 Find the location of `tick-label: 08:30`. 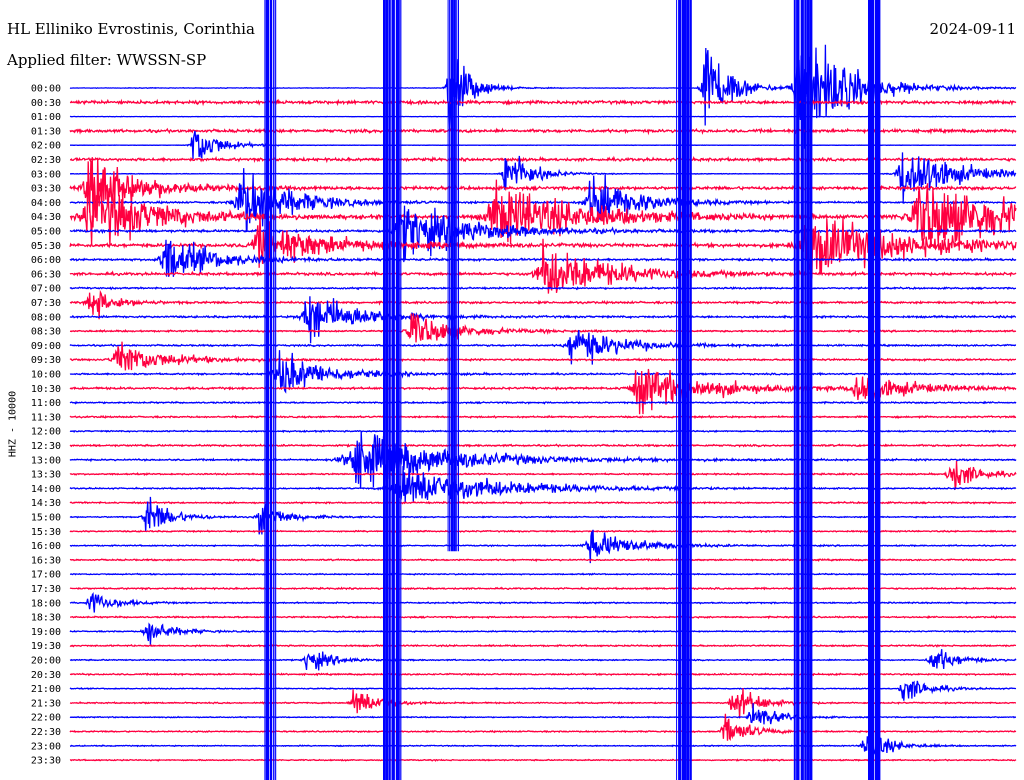

tick-label: 08:30 is located at coordinates (46, 332).